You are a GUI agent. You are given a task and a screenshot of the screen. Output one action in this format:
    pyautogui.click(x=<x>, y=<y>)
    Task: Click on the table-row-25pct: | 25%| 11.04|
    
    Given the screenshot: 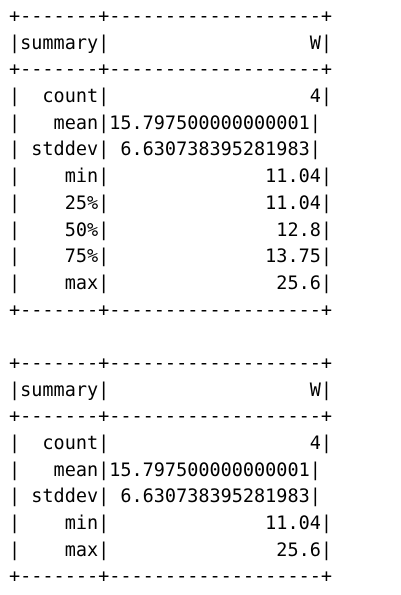 What is the action you would take?
    pyautogui.click(x=171, y=203)
    